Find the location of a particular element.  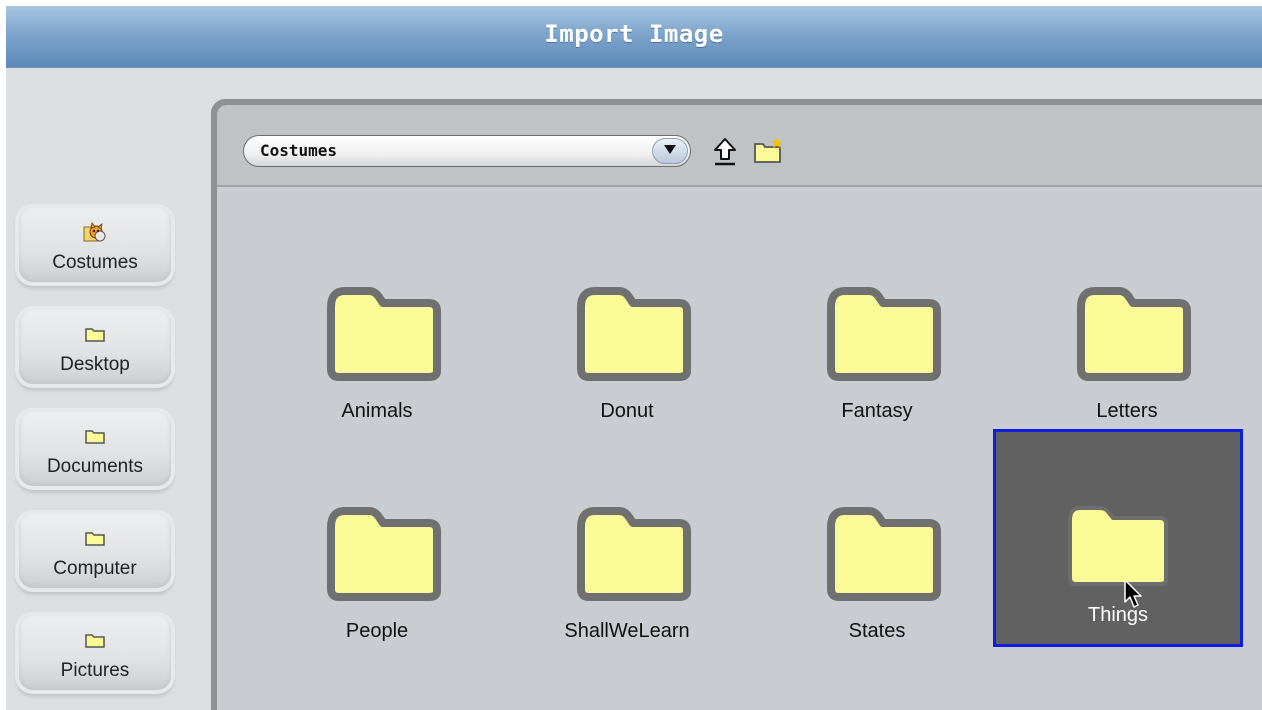

folder-label: ShallWeLearn is located at coordinates (627, 631).